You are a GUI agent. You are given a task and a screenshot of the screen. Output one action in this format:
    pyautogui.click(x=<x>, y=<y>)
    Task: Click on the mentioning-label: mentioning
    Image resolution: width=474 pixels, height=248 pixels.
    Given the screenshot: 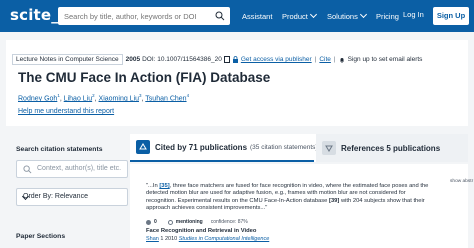 What is the action you would take?
    pyautogui.click(x=189, y=222)
    